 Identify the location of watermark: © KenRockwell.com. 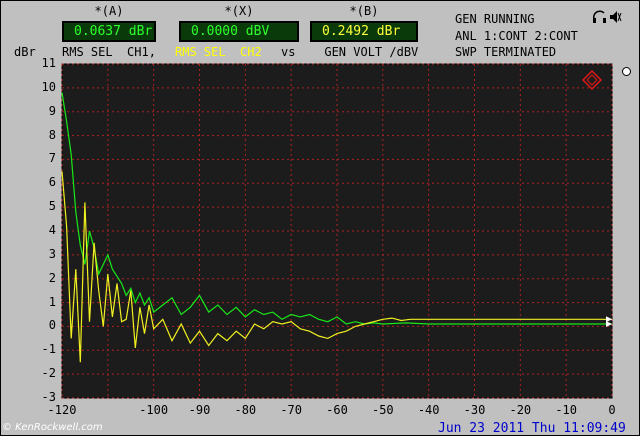
(52, 427).